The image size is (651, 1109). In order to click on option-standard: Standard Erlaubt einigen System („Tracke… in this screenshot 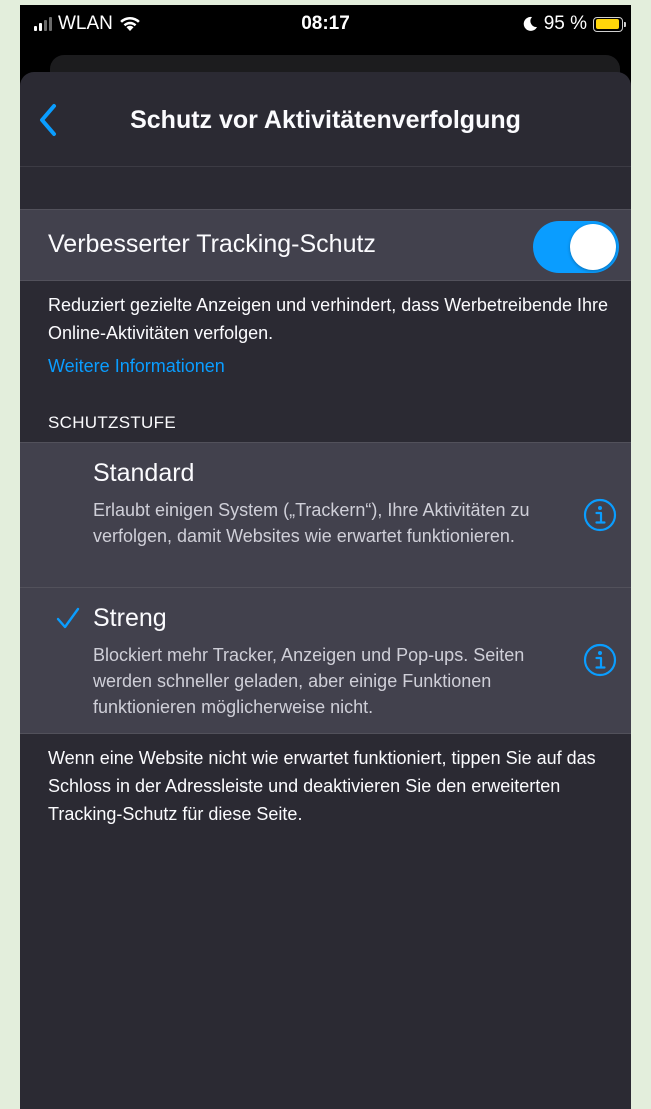, I will do `click(325, 515)`.